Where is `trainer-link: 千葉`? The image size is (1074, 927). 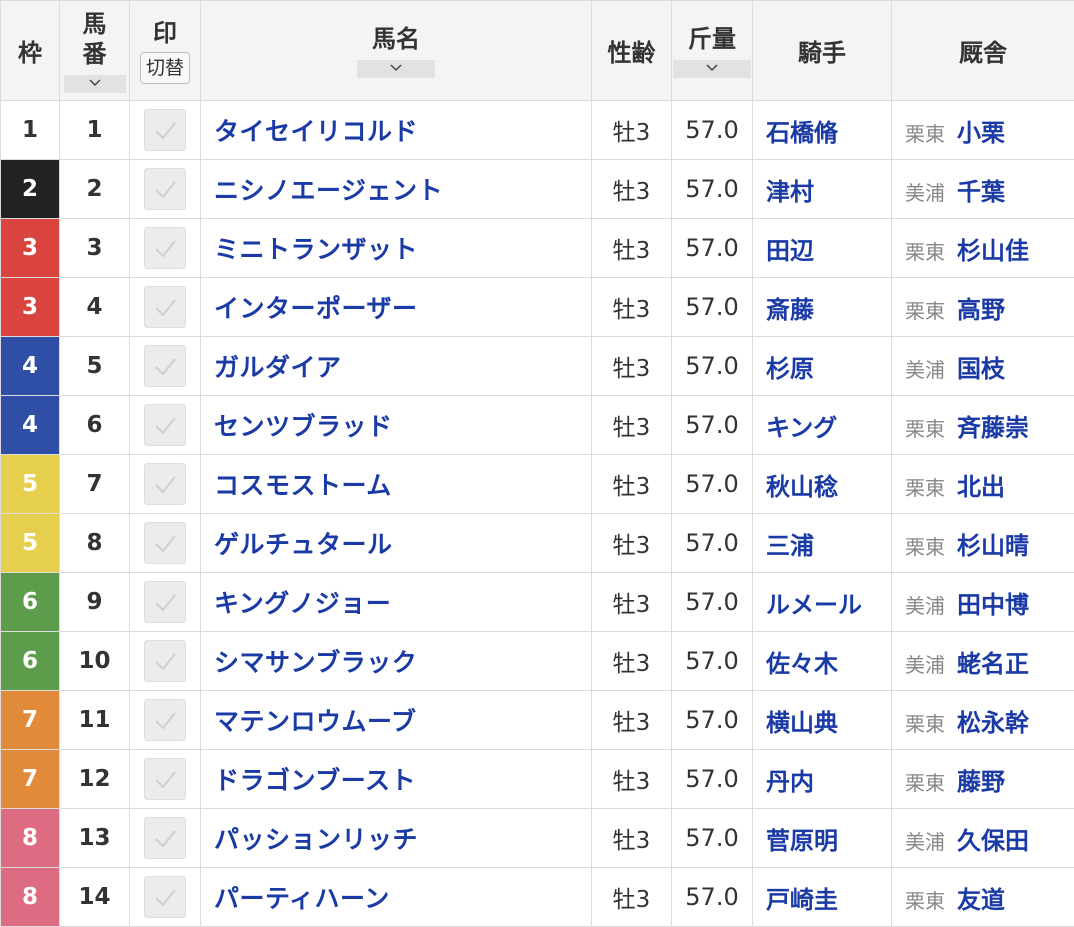
trainer-link: 千葉 is located at coordinates (981, 192).